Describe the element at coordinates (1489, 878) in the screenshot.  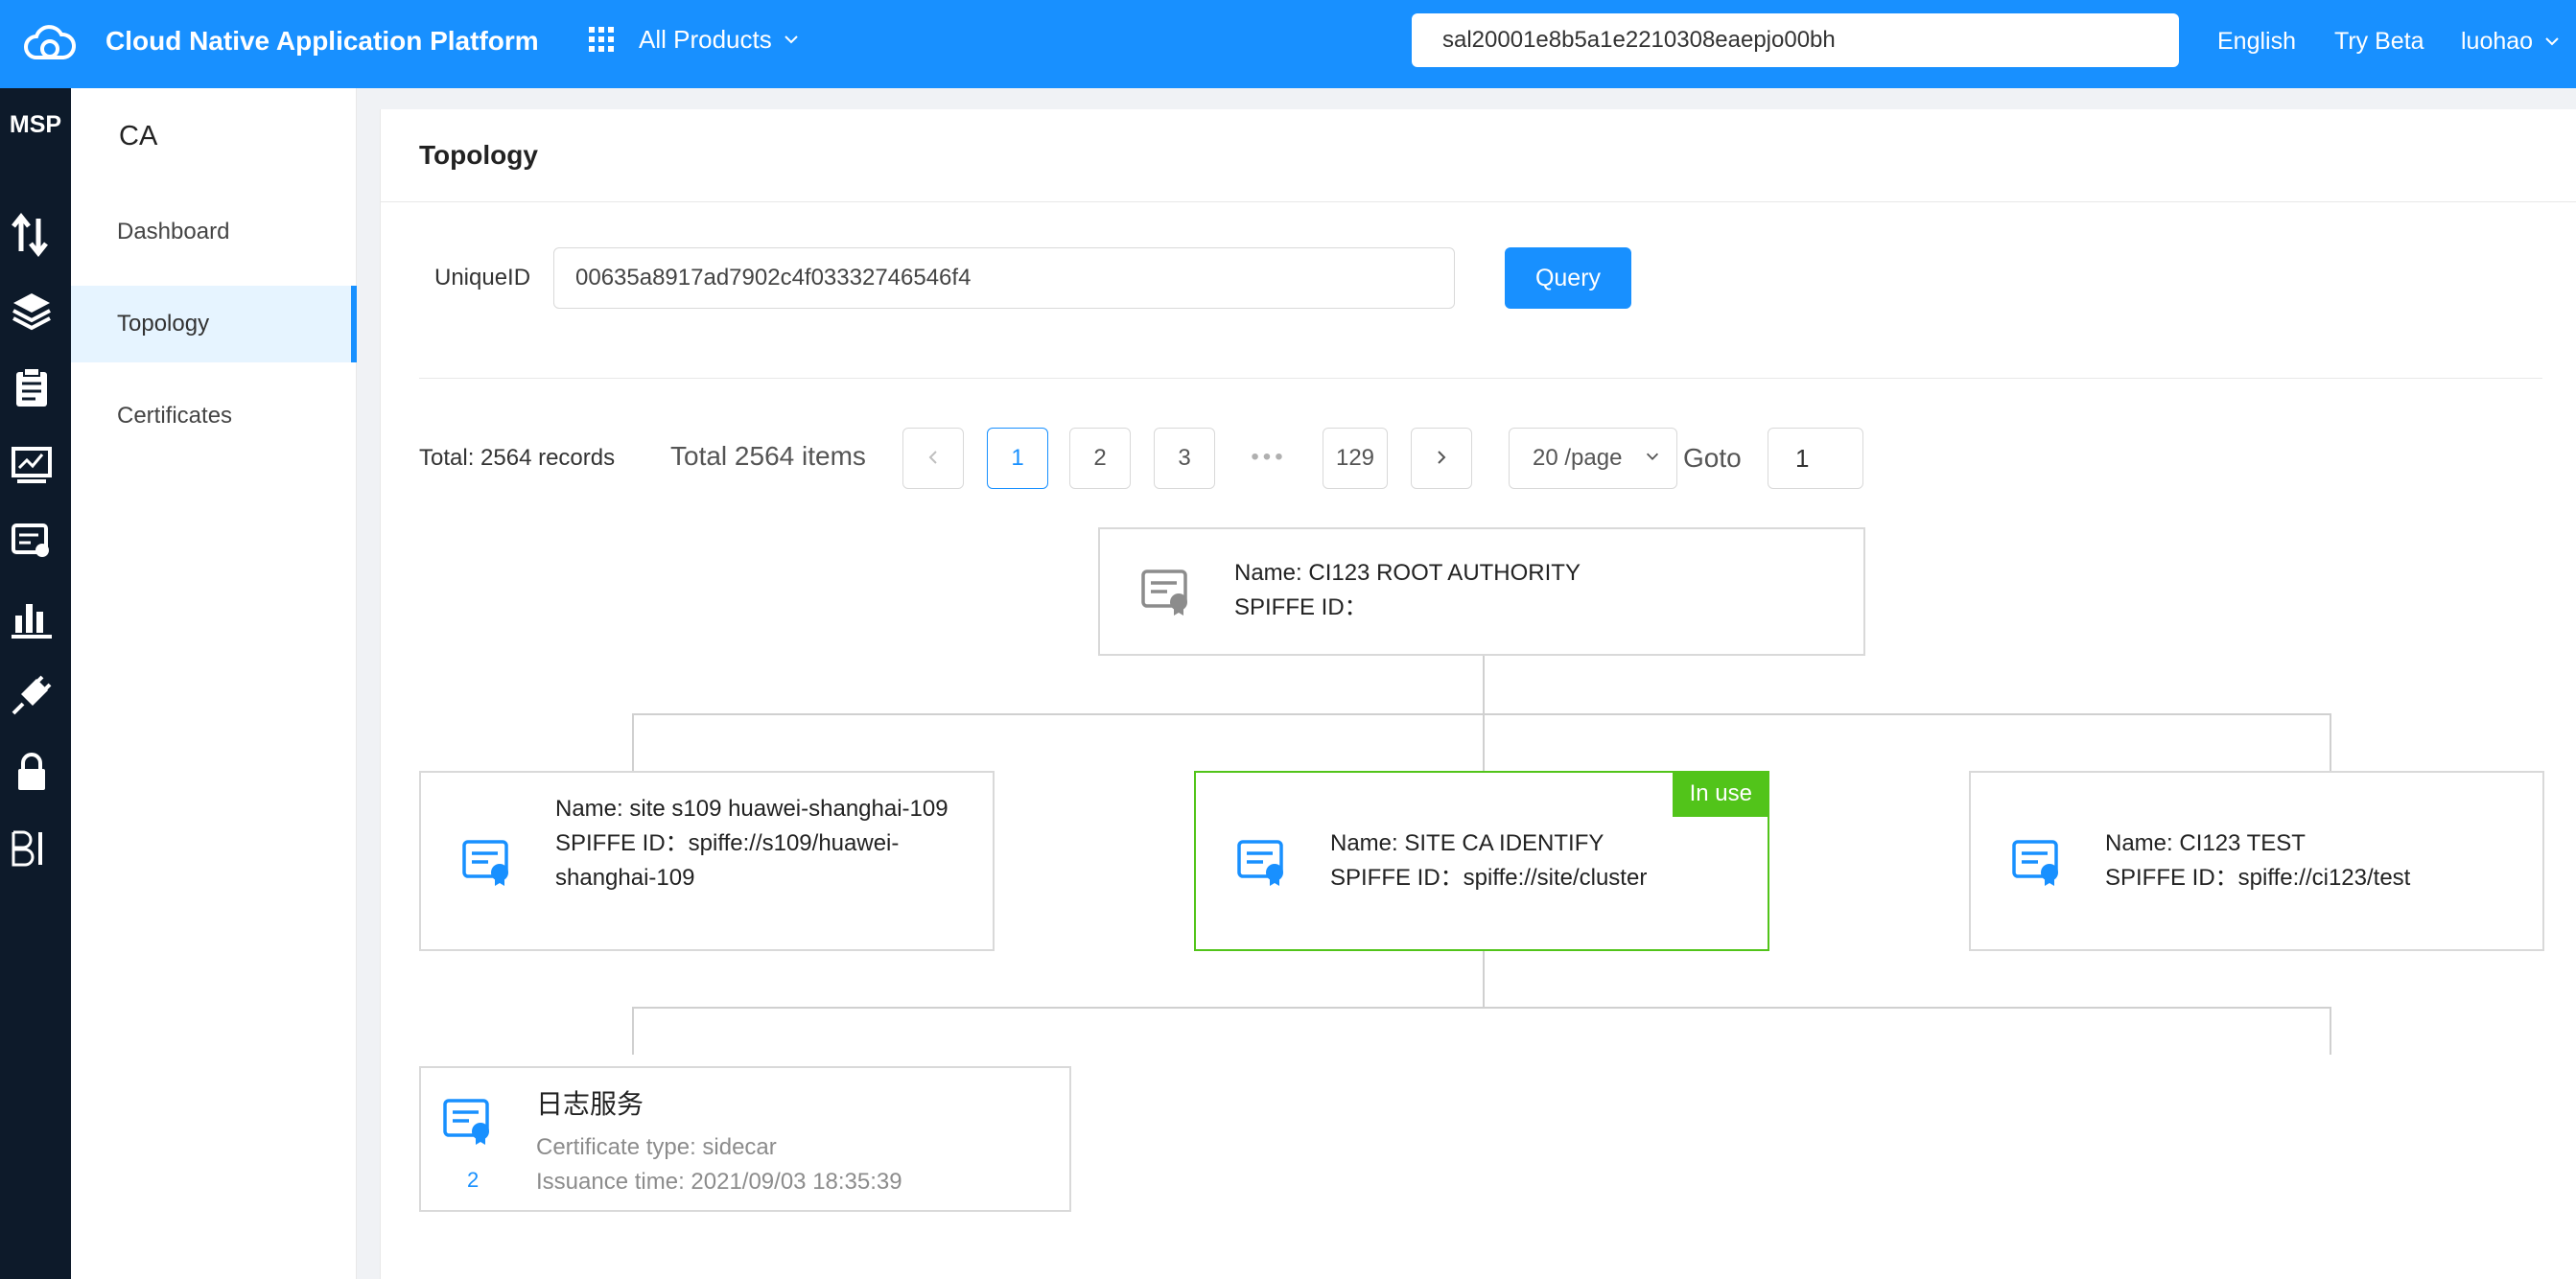
I see `cert-spiffe-id: SPIFFE ID：spiffe://site/cluster` at that location.